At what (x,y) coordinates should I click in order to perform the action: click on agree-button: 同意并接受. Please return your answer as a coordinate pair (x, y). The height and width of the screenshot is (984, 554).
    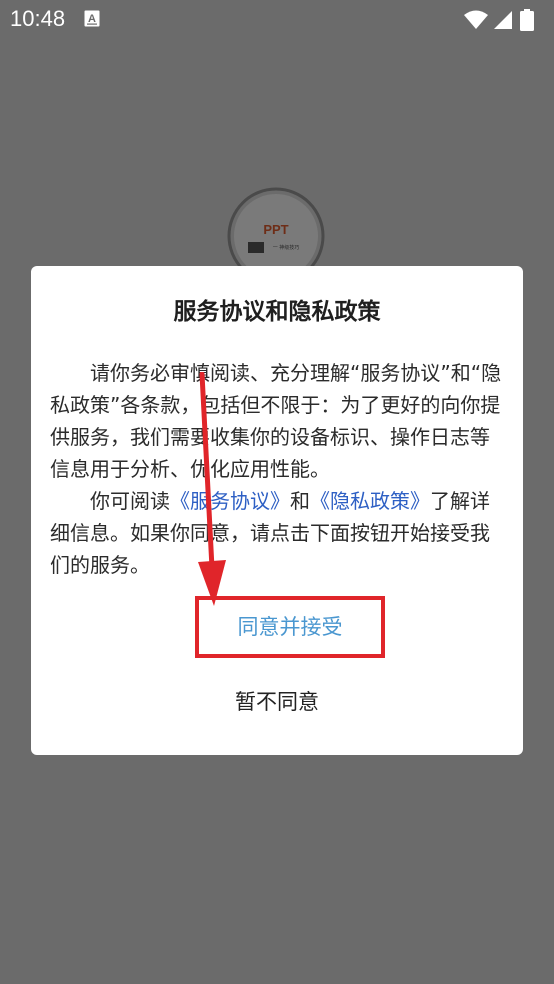
    Looking at the image, I should click on (290, 627).